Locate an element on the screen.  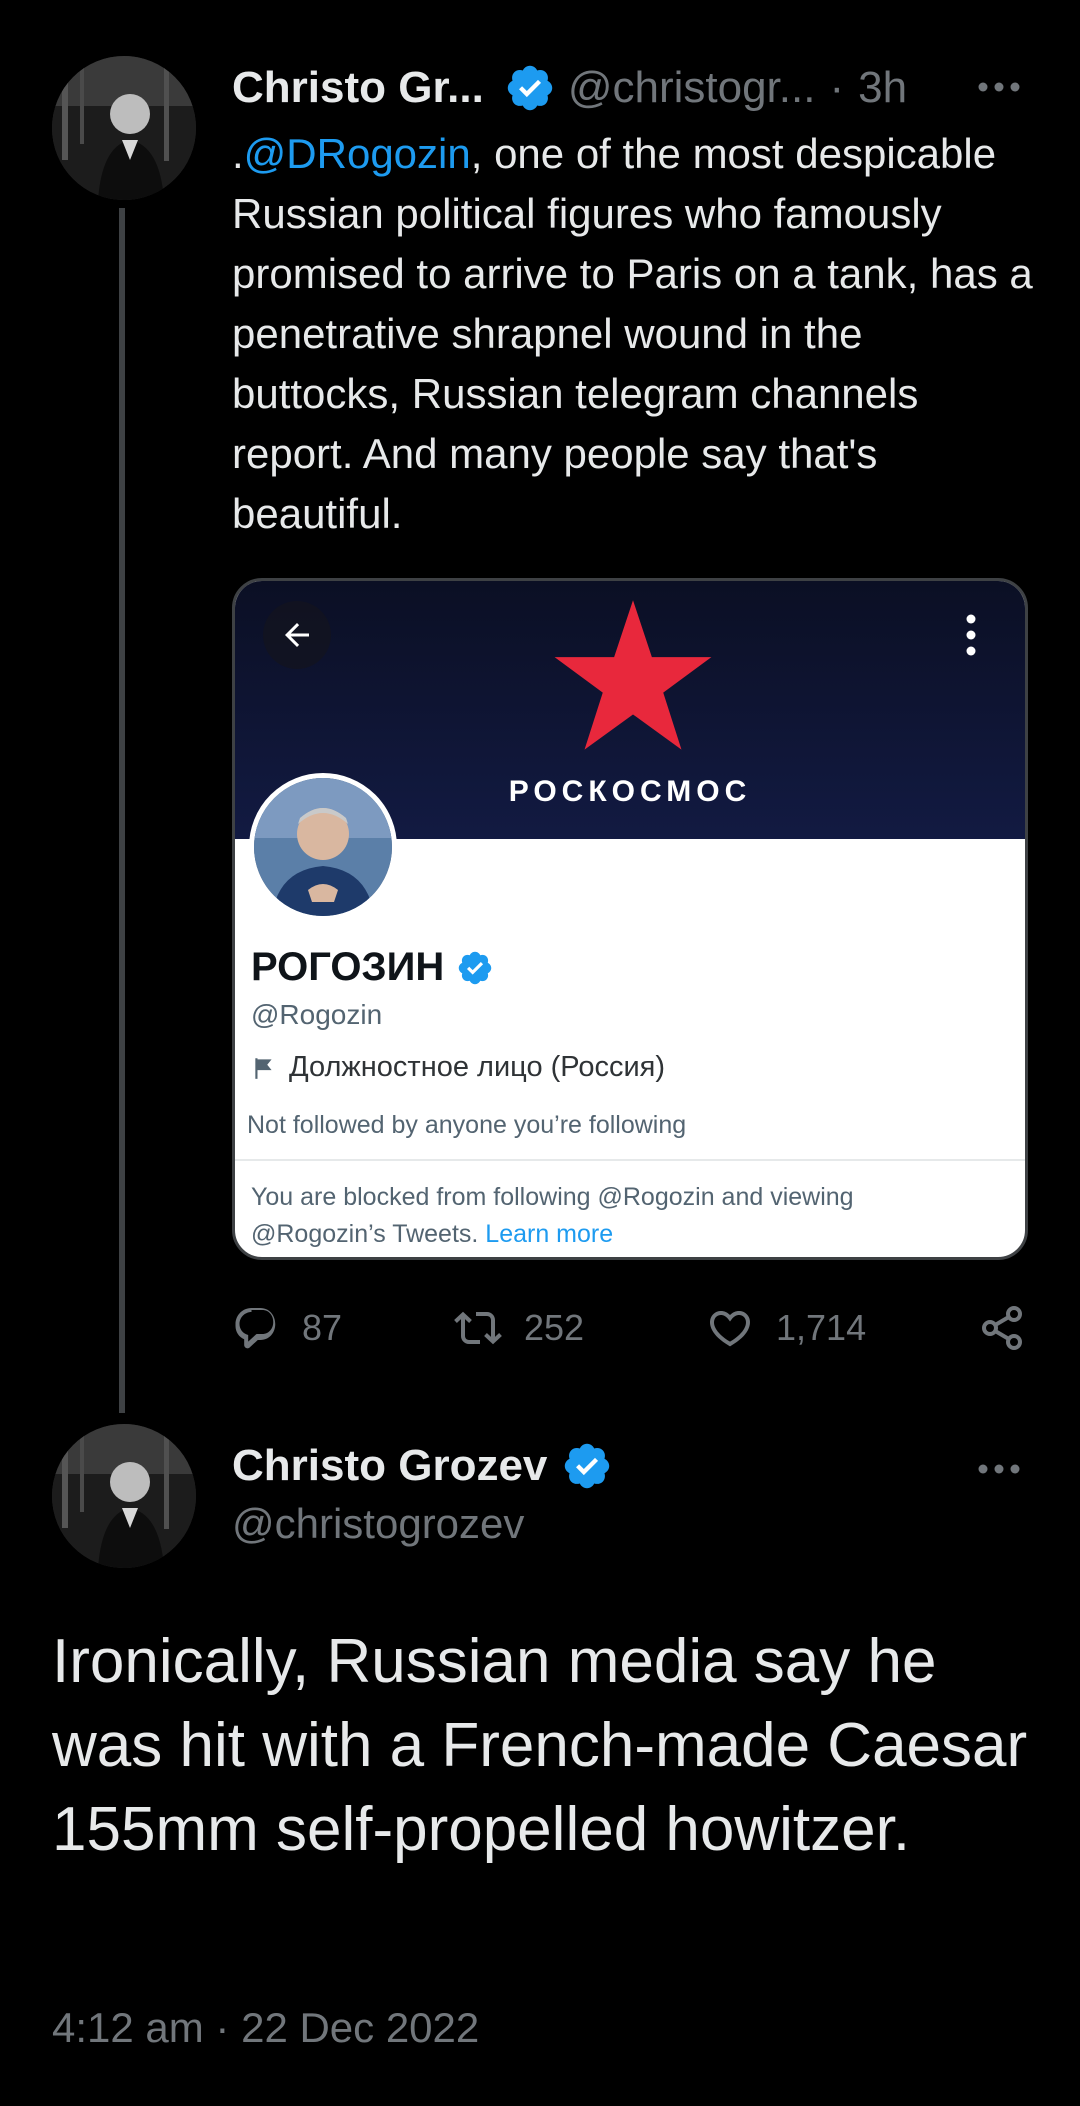
arrow-left-icon is located at coordinates (297, 635).